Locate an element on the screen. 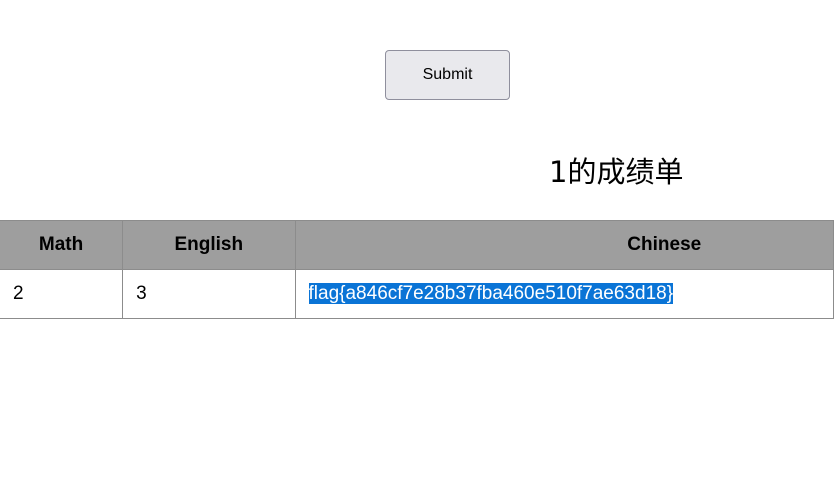 This screenshot has width=835, height=480. column-header-math: Math is located at coordinates (62, 245).